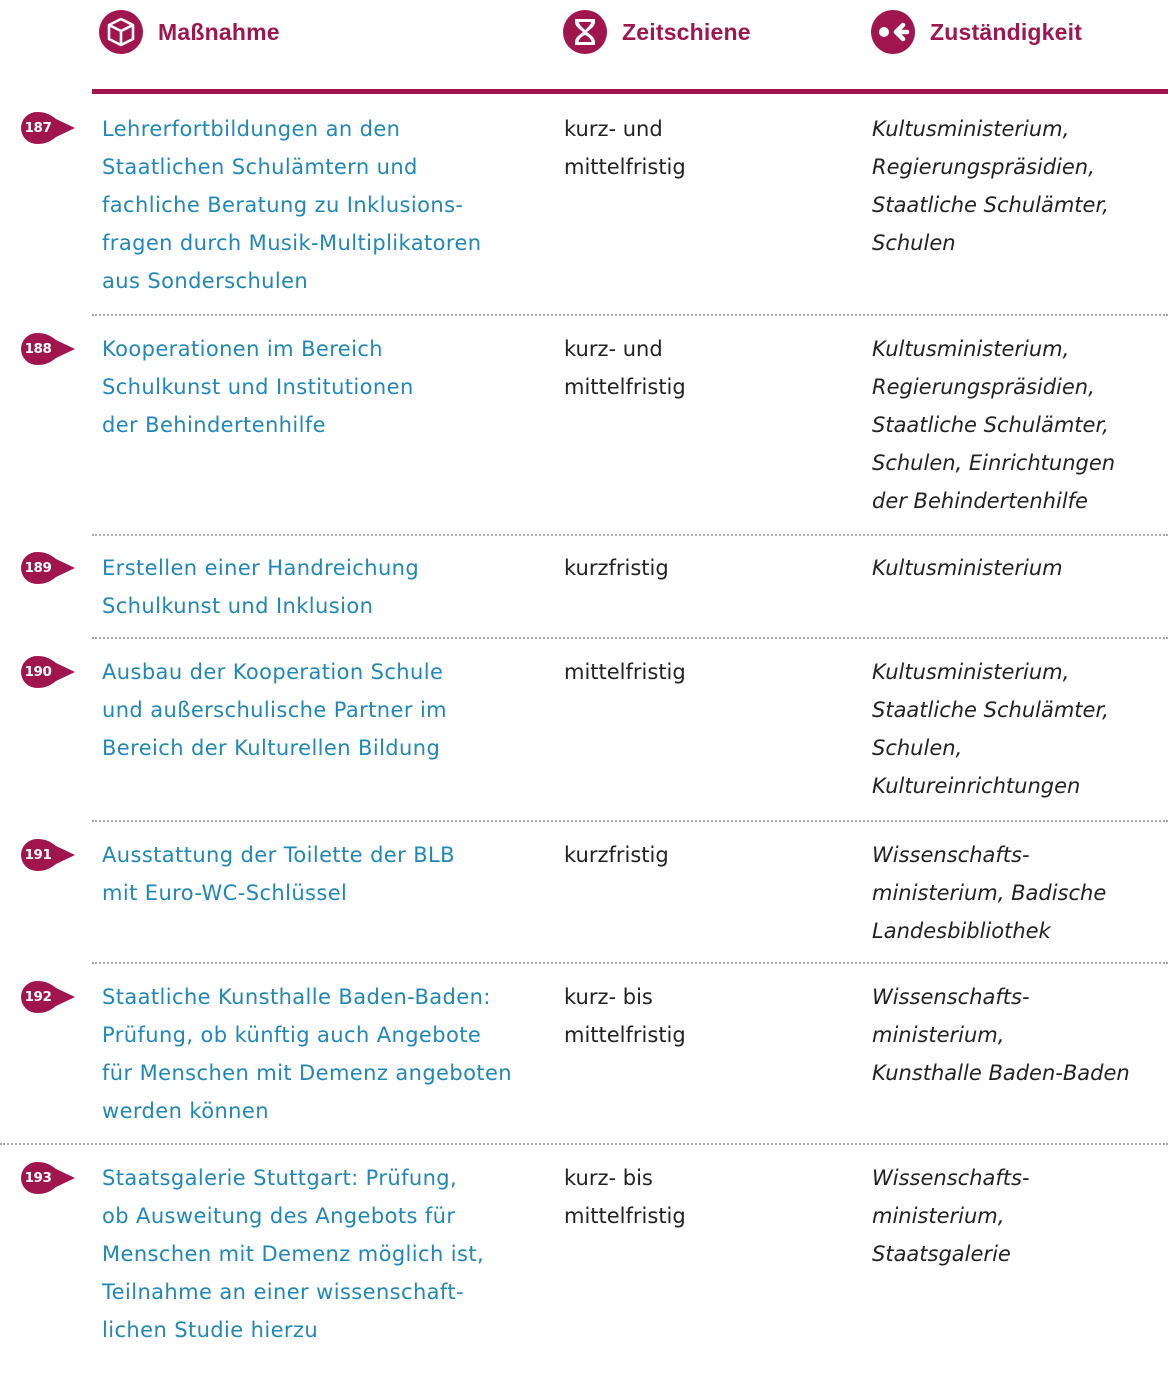 Image resolution: width=1168 pixels, height=1376 pixels. I want to click on header-rule, so click(630, 91).